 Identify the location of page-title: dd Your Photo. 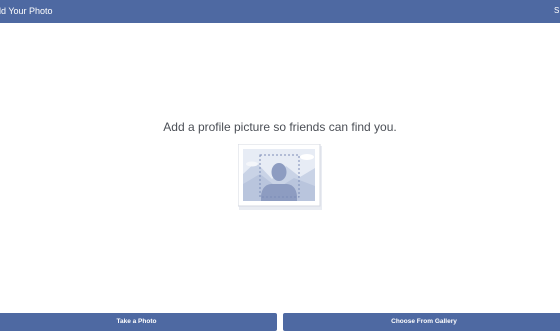
(26, 11).